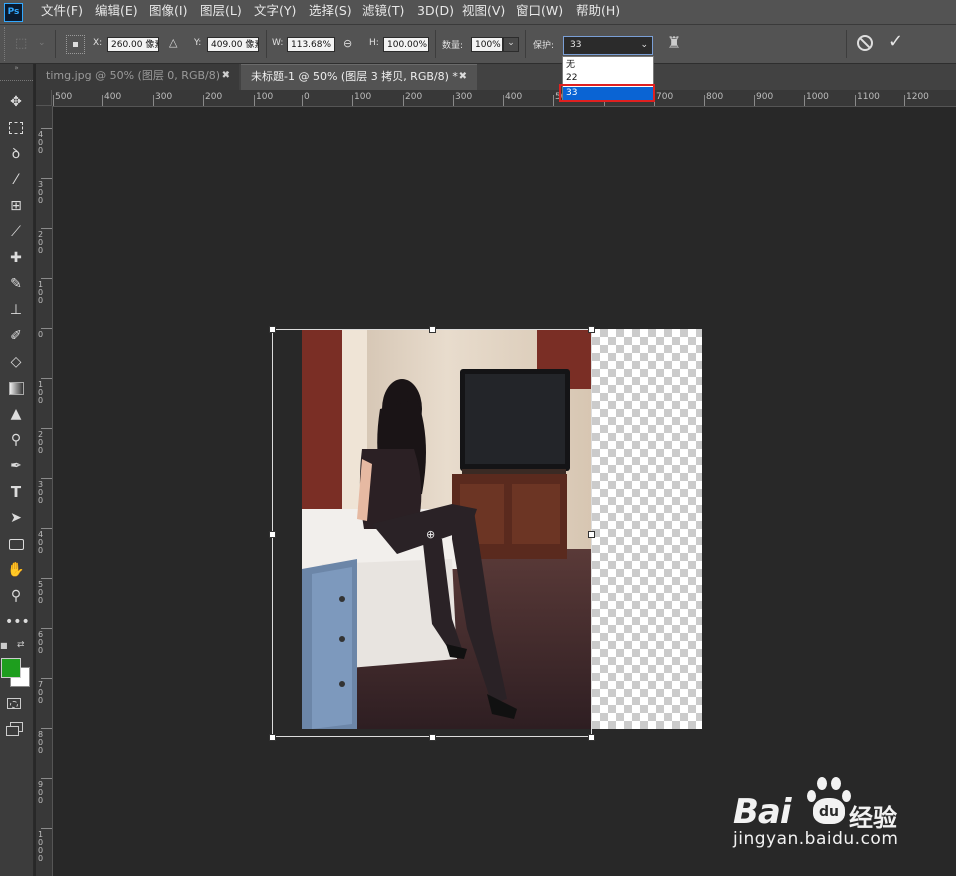 The height and width of the screenshot is (876, 956). Describe the element at coordinates (829, 812) in the screenshot. I see `watermark-brand2: du` at that location.